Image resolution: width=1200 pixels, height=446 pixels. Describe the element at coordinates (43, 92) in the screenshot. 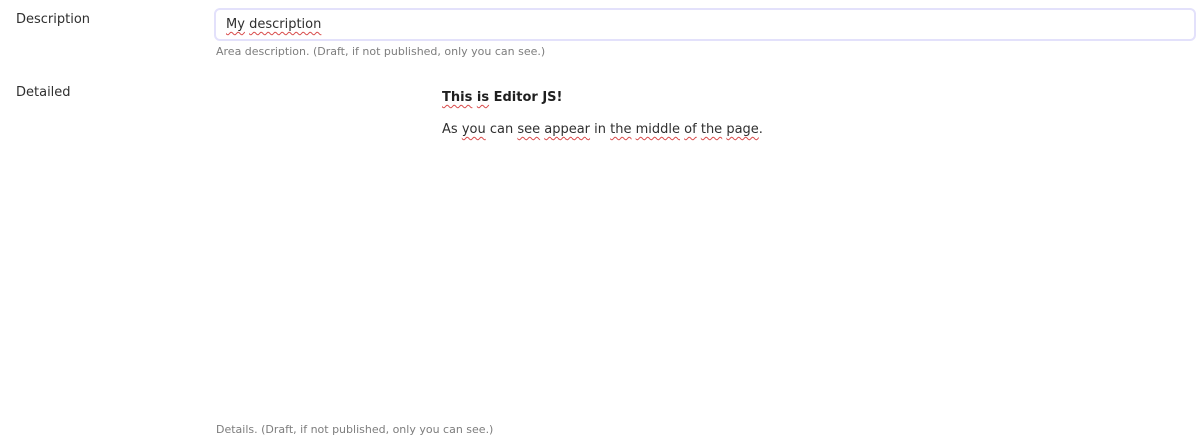

I see `detailed-label: Detailed` at that location.